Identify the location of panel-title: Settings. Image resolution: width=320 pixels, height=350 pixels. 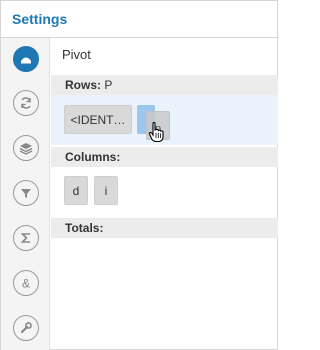
(40, 19).